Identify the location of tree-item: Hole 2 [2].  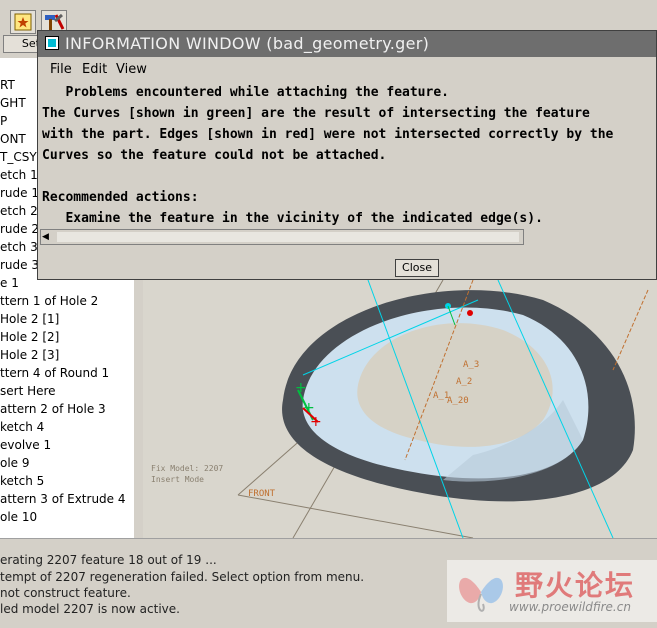
(29, 337).